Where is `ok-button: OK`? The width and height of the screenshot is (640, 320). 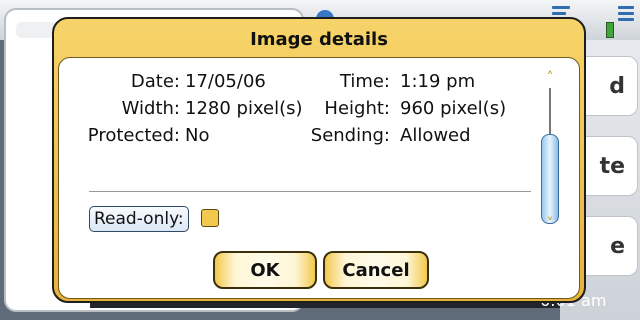 ok-button: OK is located at coordinates (265, 270).